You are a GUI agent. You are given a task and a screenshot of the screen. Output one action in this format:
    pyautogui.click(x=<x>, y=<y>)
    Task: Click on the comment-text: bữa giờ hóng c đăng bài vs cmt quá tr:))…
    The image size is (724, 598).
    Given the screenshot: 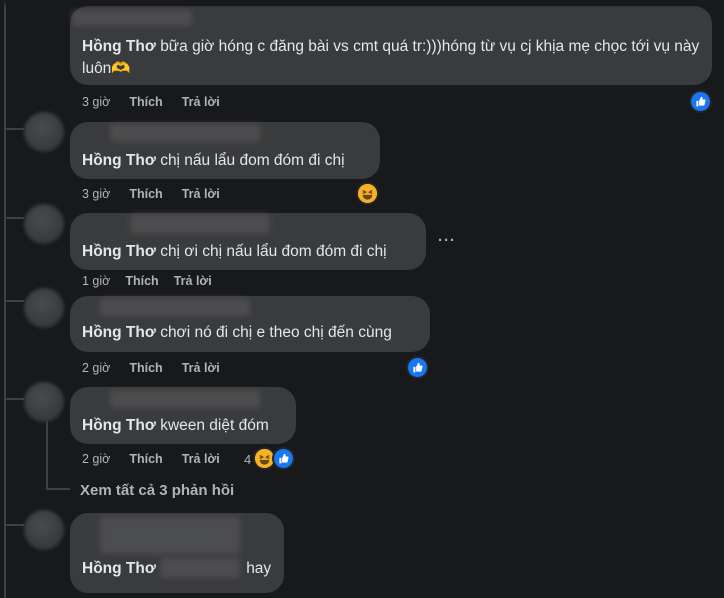 What is the action you would take?
    pyautogui.click(x=391, y=57)
    